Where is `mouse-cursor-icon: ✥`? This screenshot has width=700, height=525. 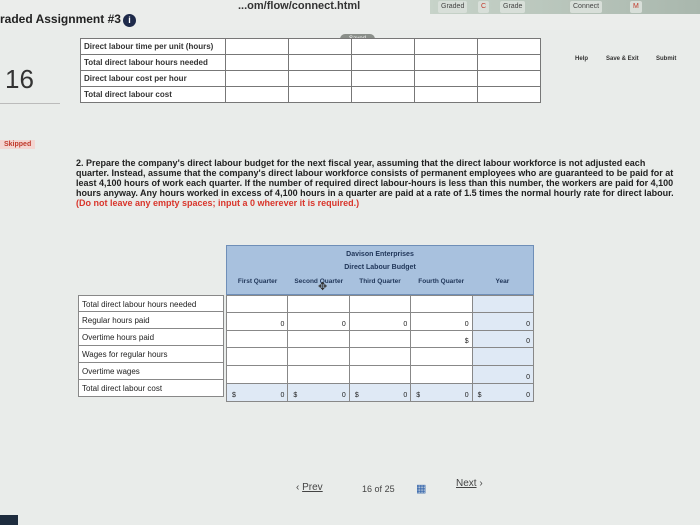 mouse-cursor-icon: ✥ is located at coordinates (323, 287).